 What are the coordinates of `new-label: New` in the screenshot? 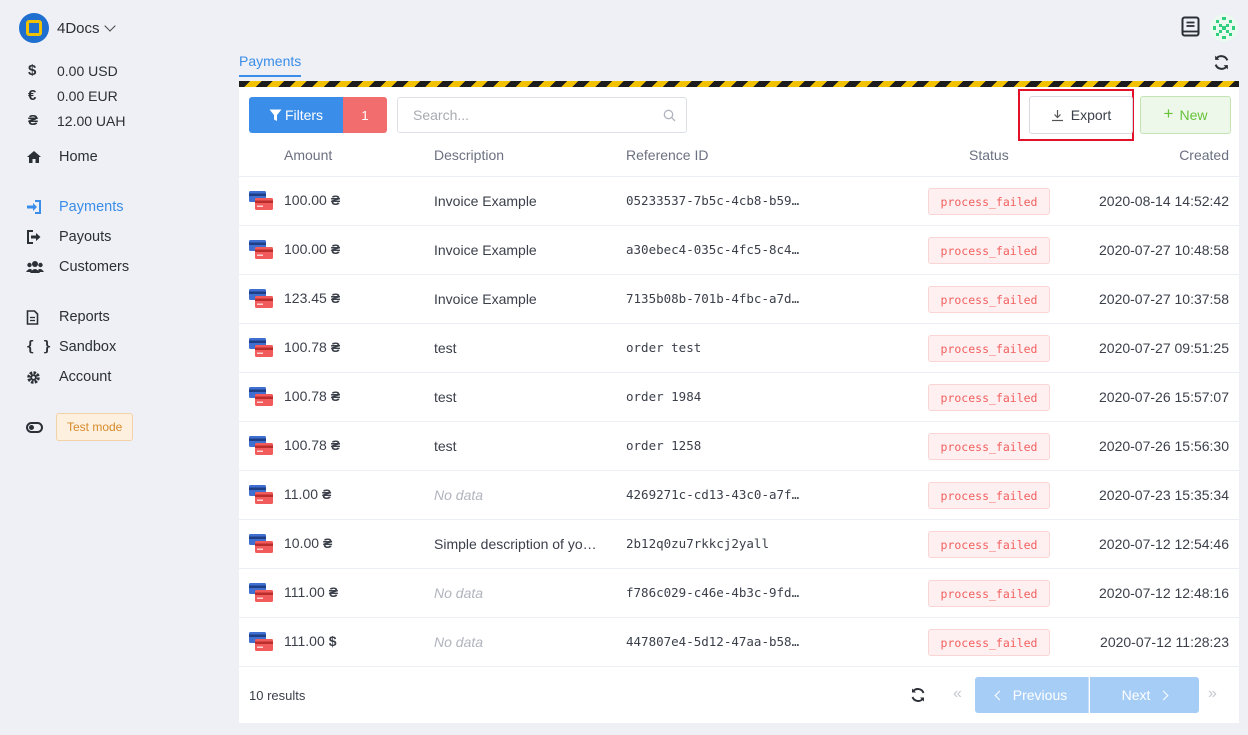 It's located at (1193, 115).